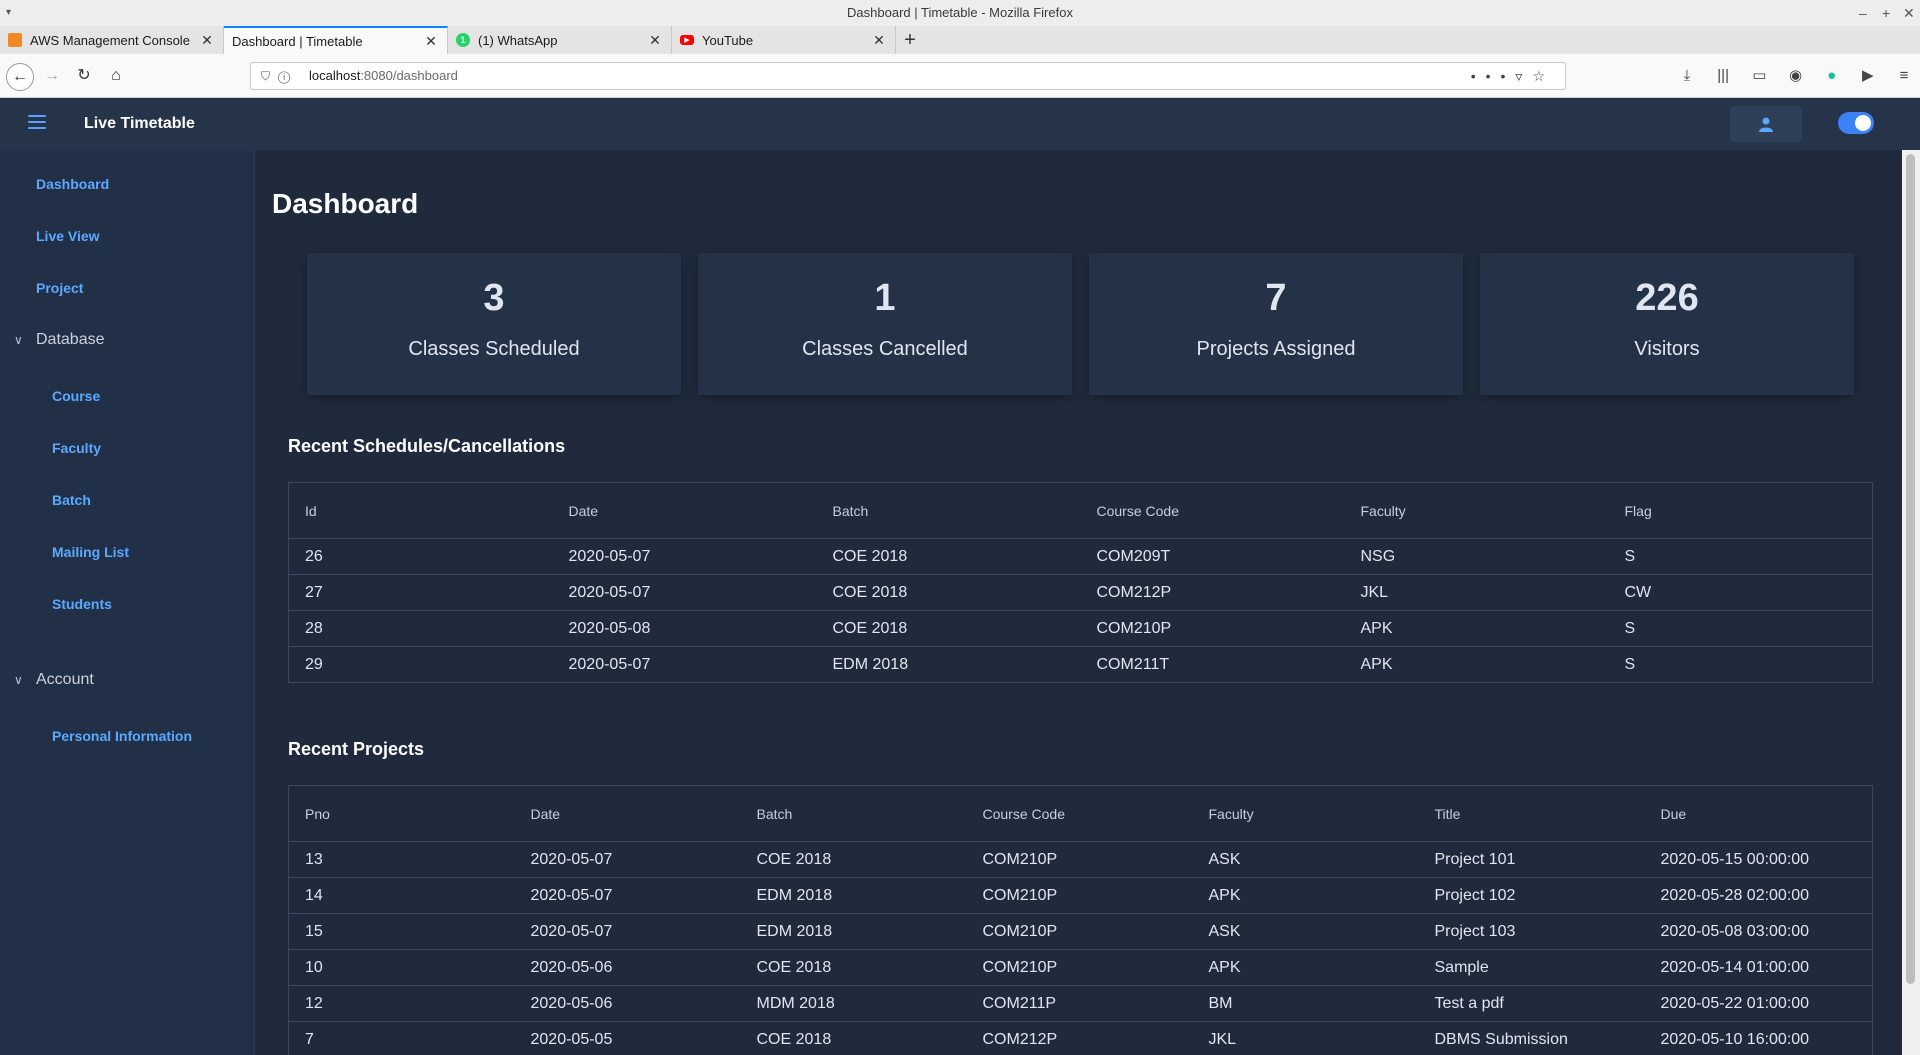 The image size is (1920, 1055). I want to click on maximize-icon: +, so click(1886, 13).